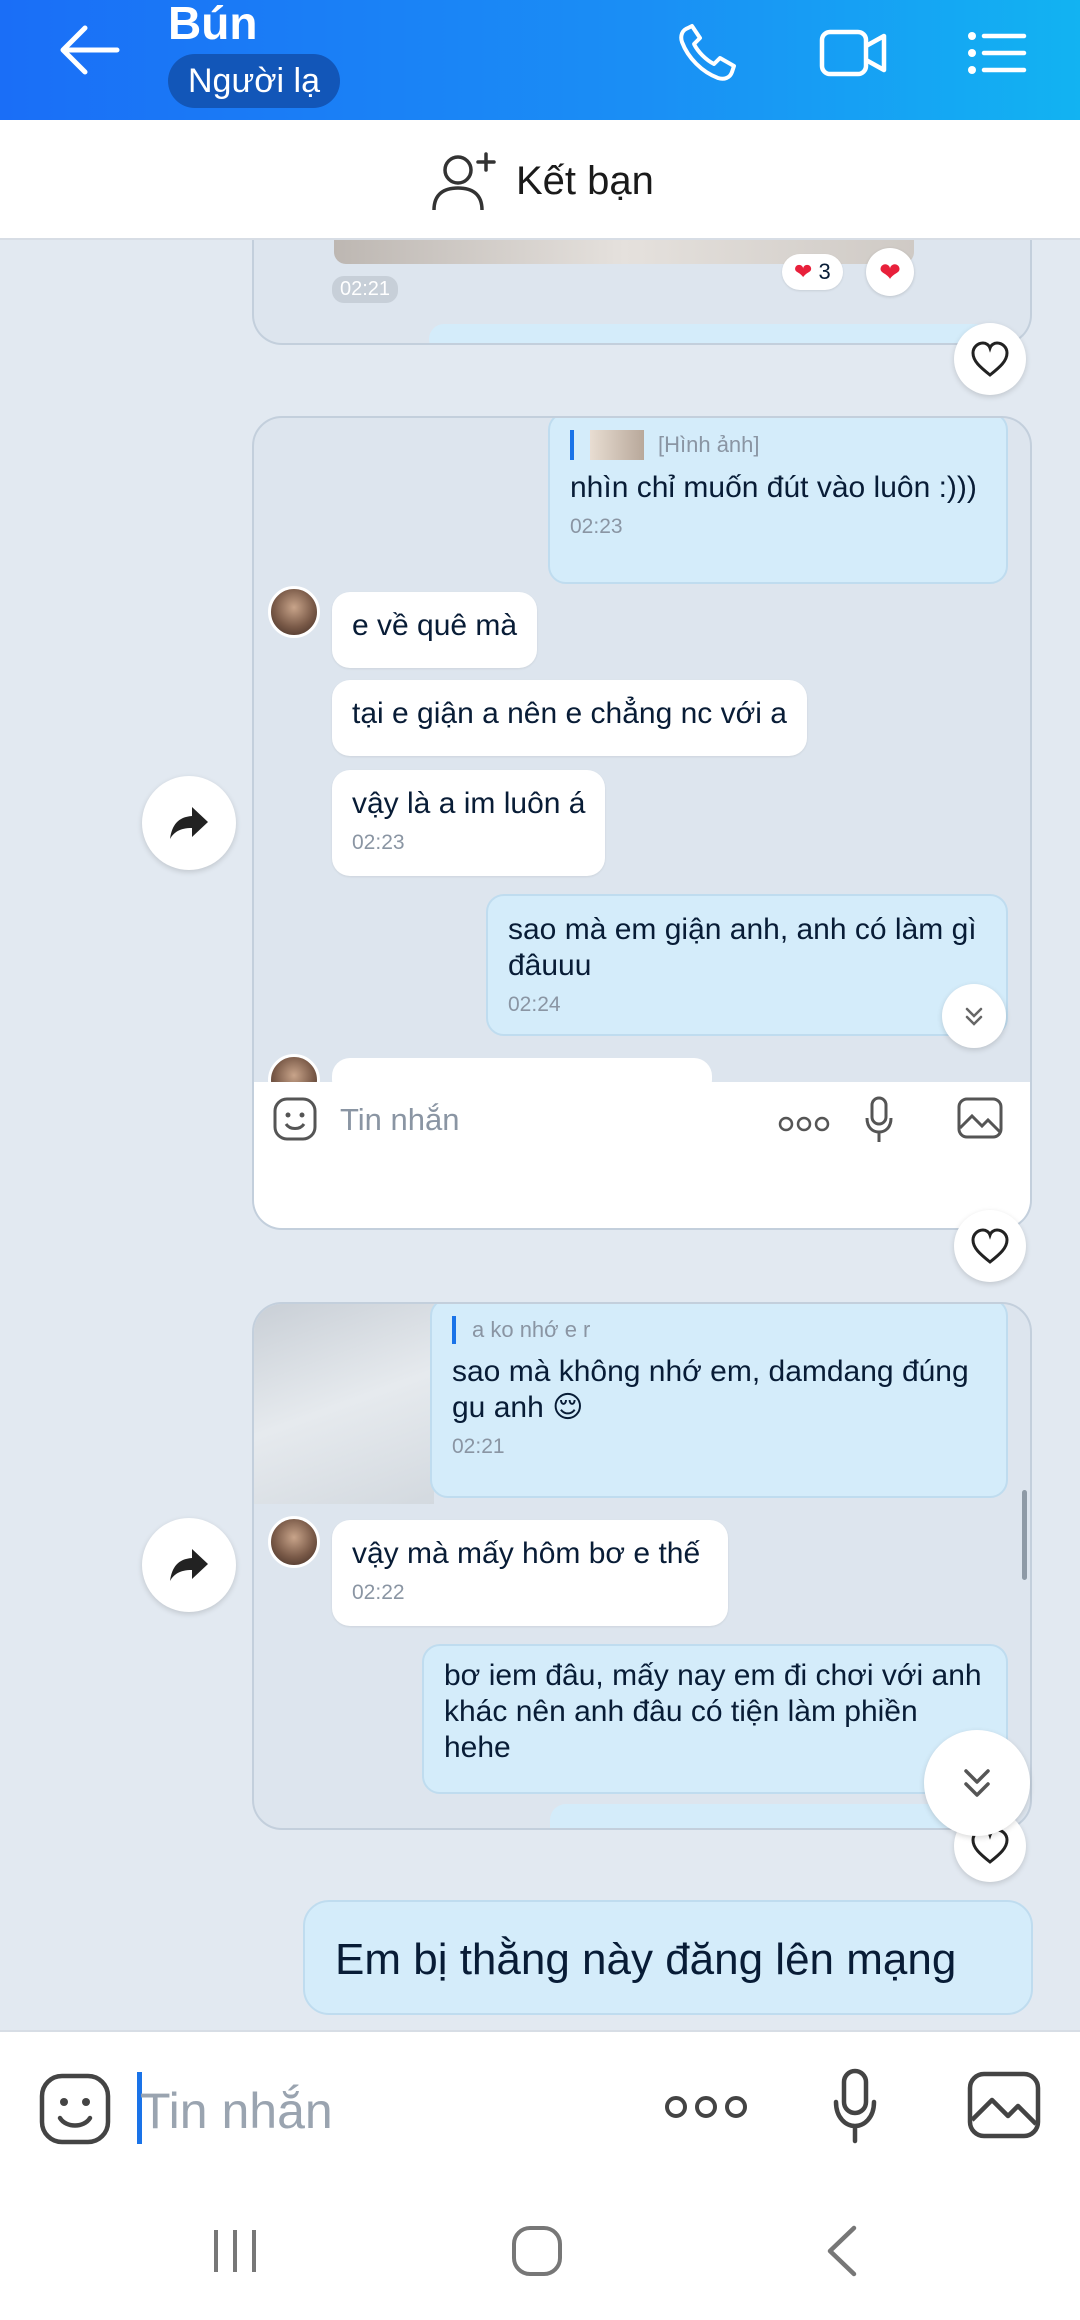 Image resolution: width=1080 pixels, height=2320 pixels. Describe the element at coordinates (469, 823) in the screenshot. I see `incoming-message: vậy là a im luôn á 02:23` at that location.